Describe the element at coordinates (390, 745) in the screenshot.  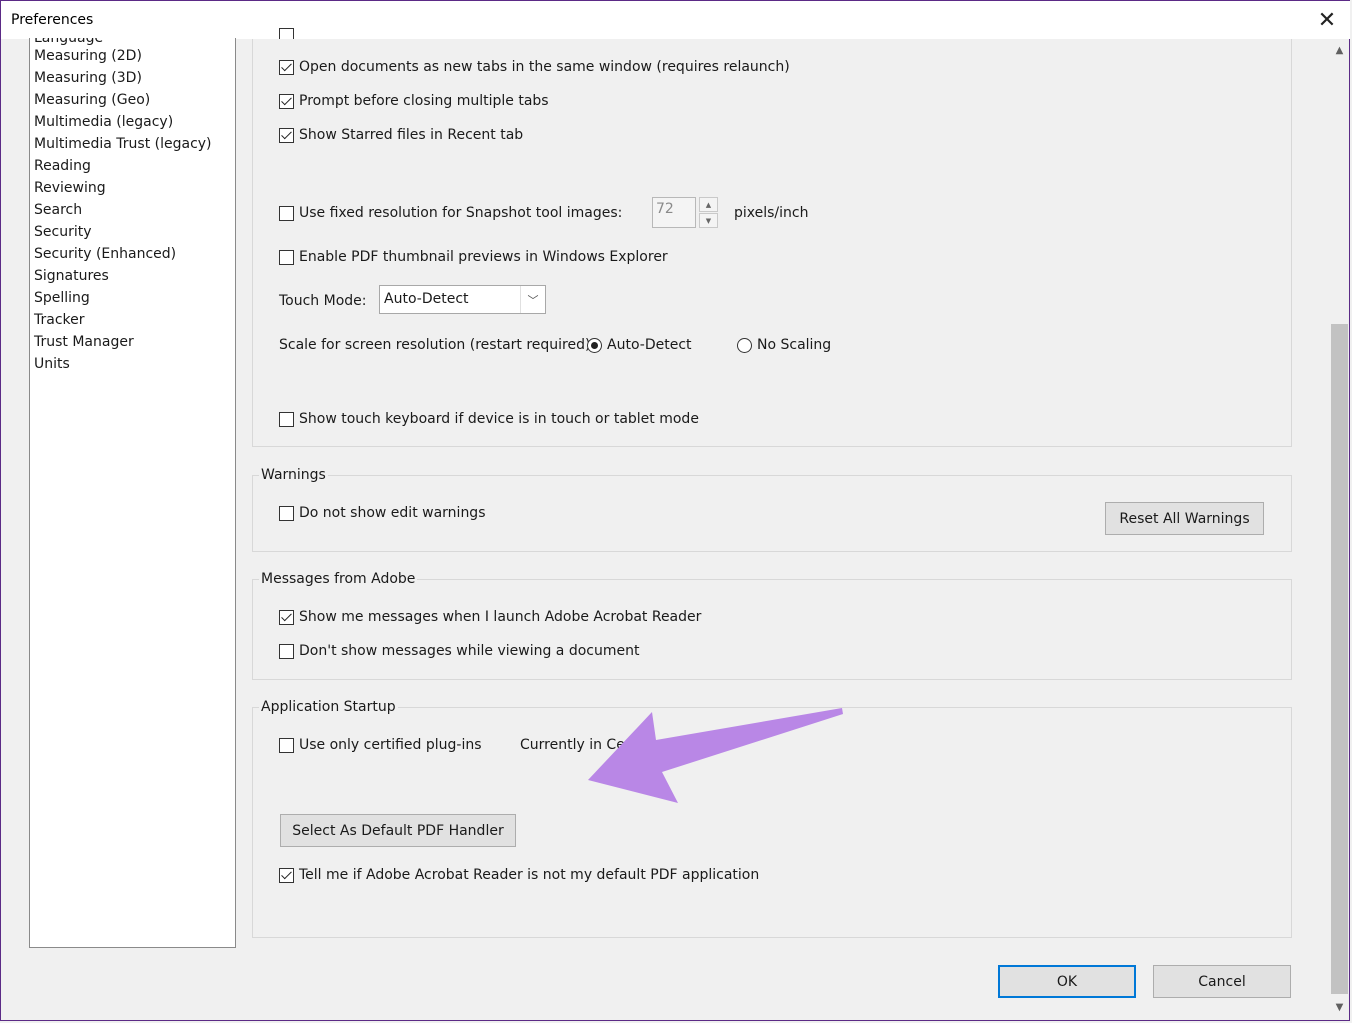
I see `certified-plugins-label: Use only certified plug-ins` at that location.